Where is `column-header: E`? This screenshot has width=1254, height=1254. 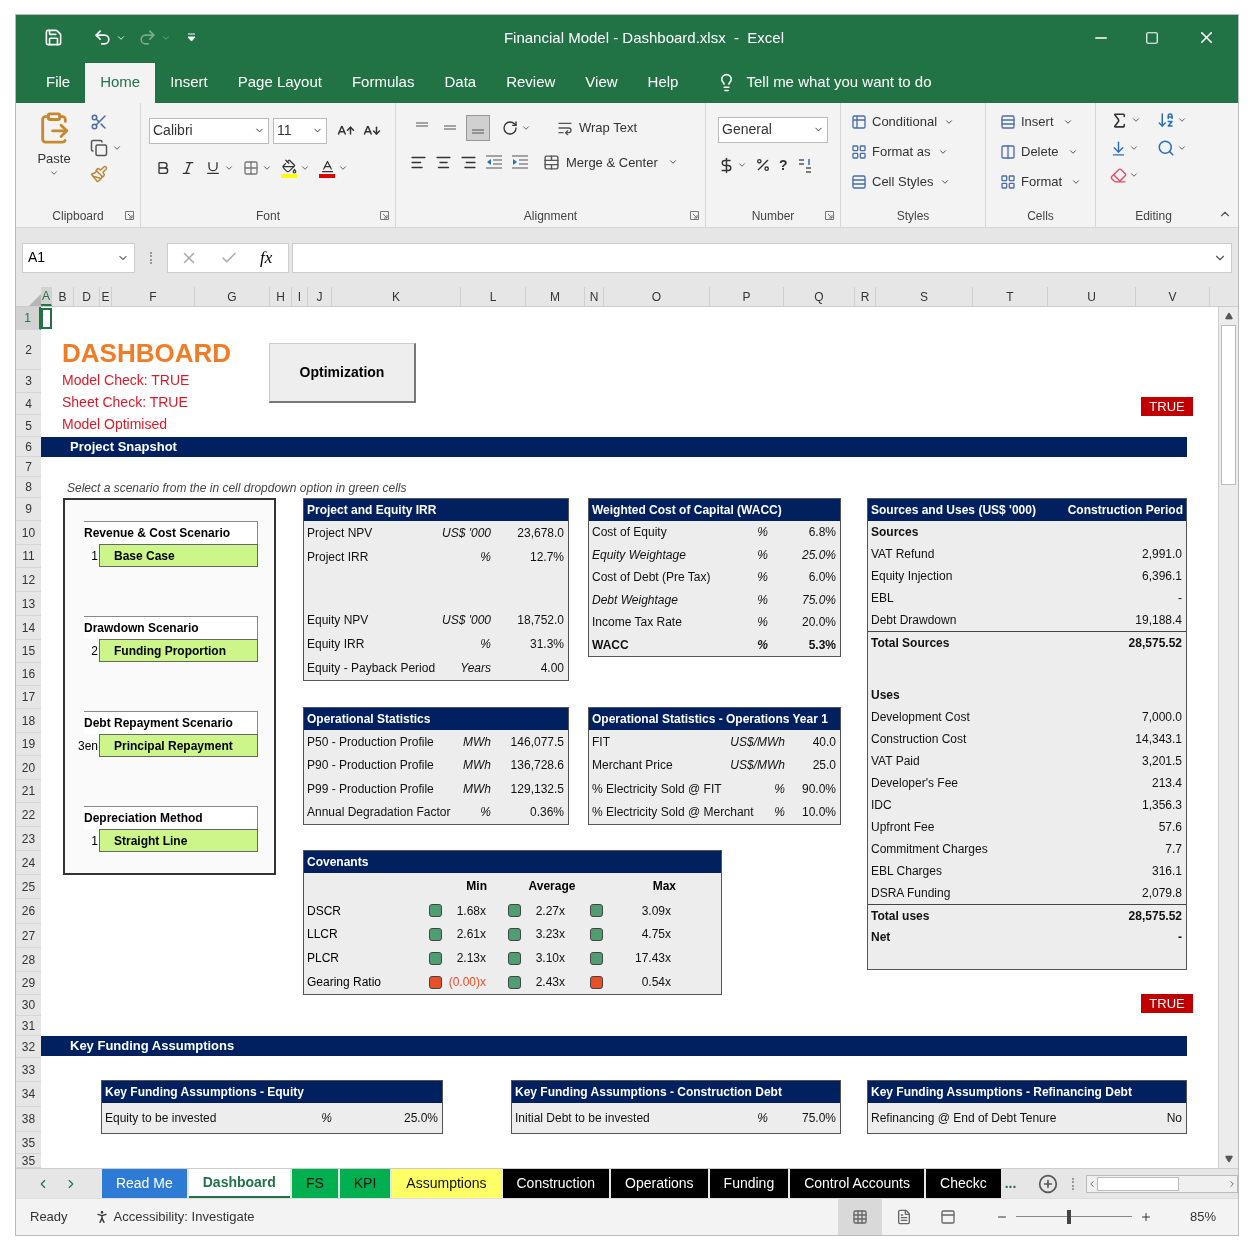 column-header: E is located at coordinates (106, 297).